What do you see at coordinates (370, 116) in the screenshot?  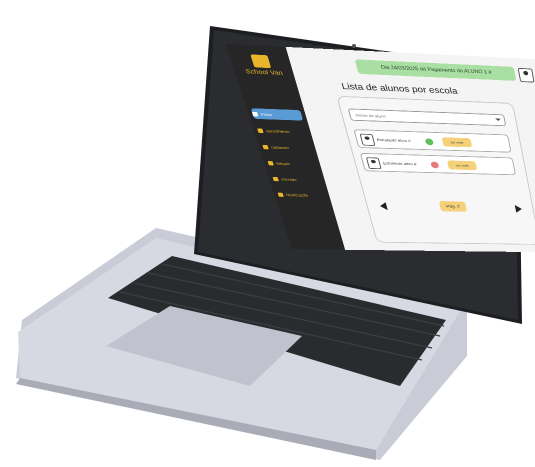 I see `search-placeholder: Nome do aluno` at bounding box center [370, 116].